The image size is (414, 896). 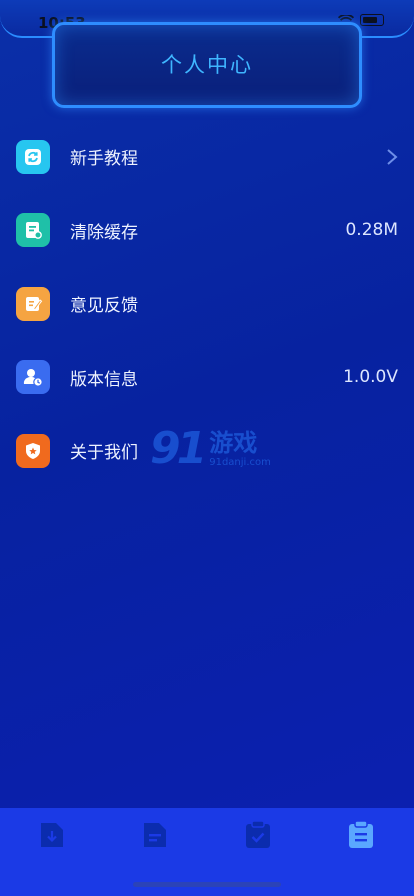 I want to click on chevron-right-icon, so click(x=392, y=156).